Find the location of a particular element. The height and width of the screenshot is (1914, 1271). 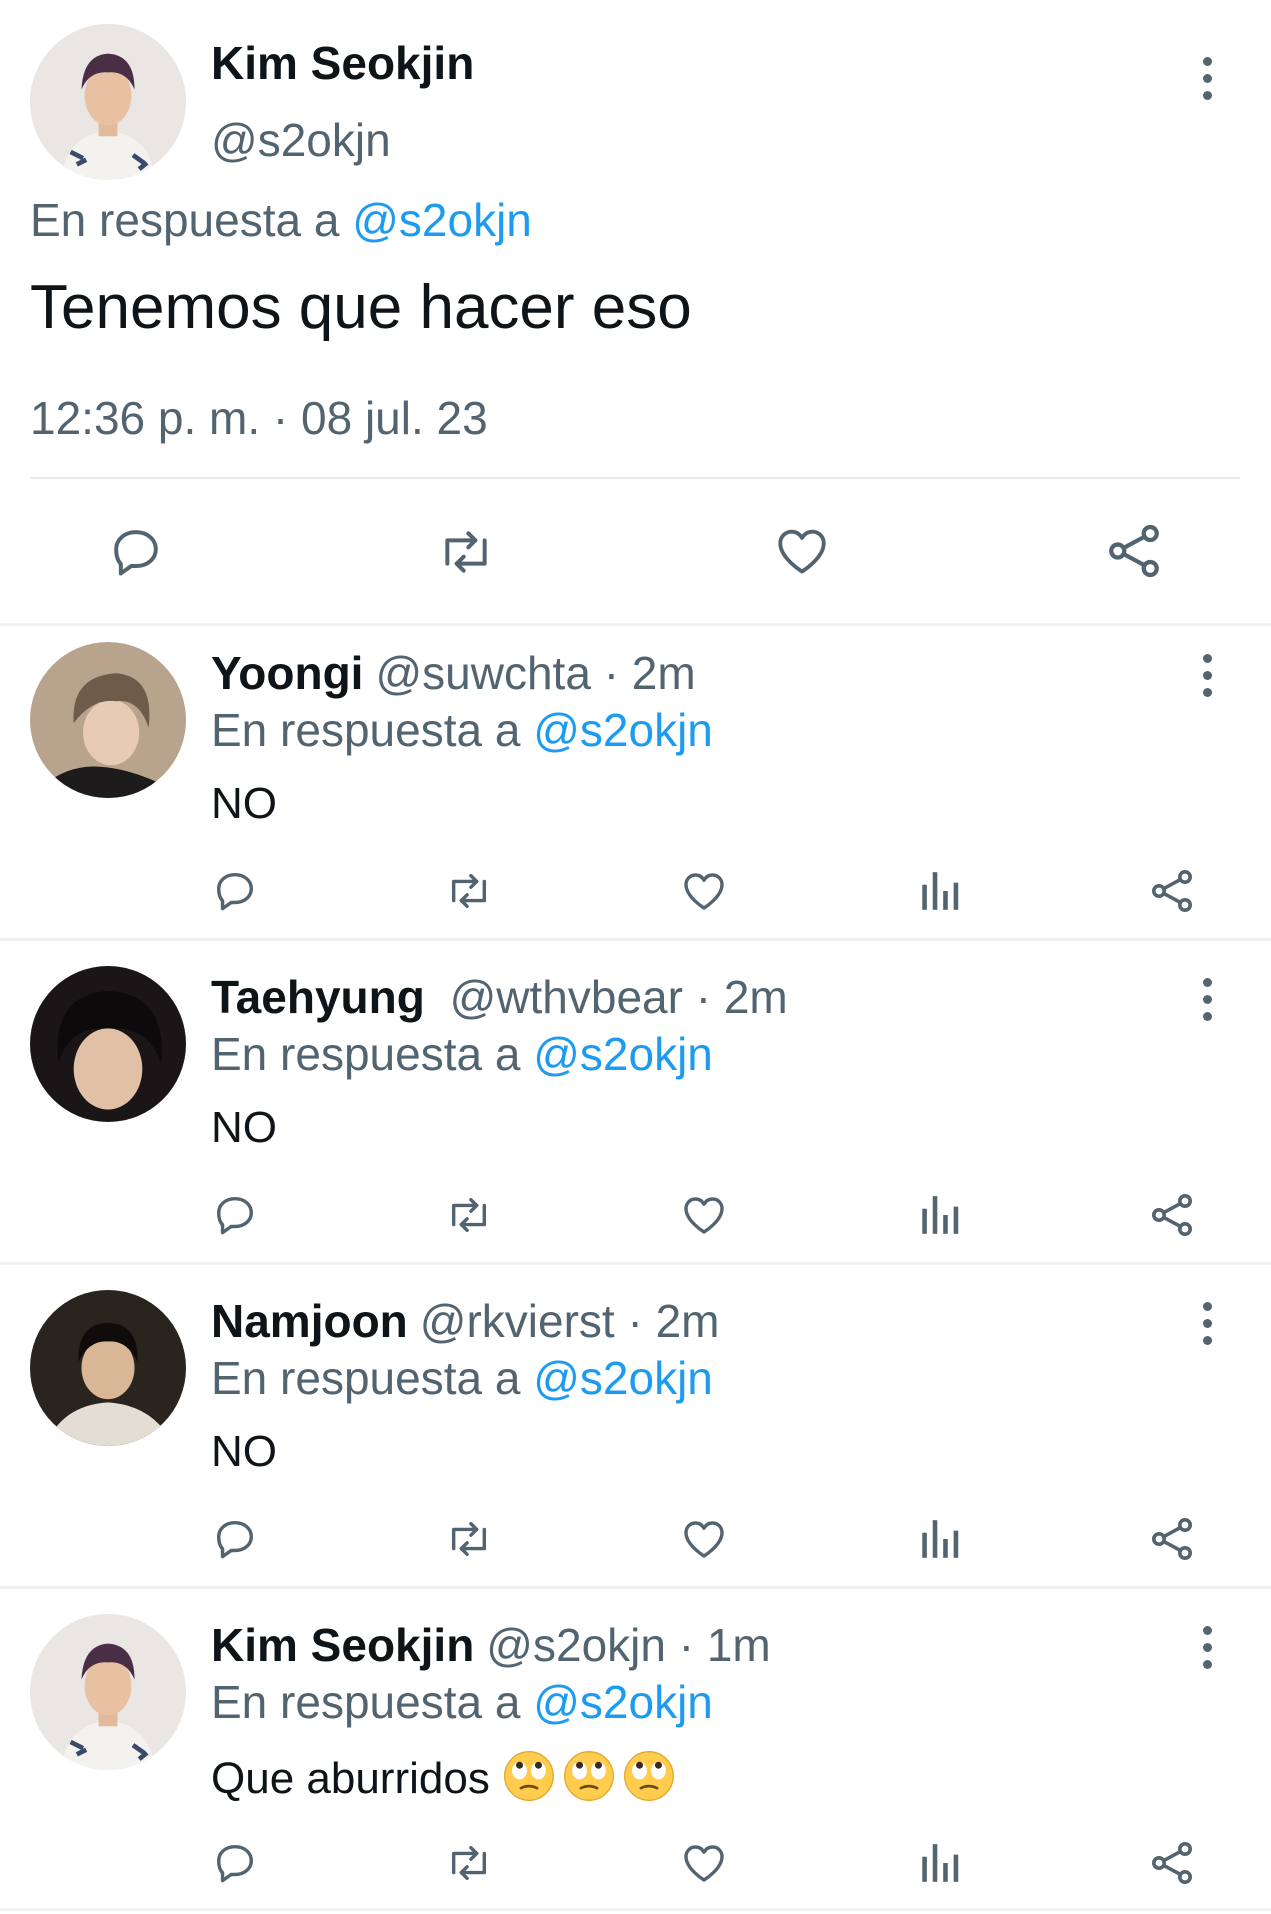

reply-header: Yoongi @suwchta · 2m is located at coordinates (453, 673).